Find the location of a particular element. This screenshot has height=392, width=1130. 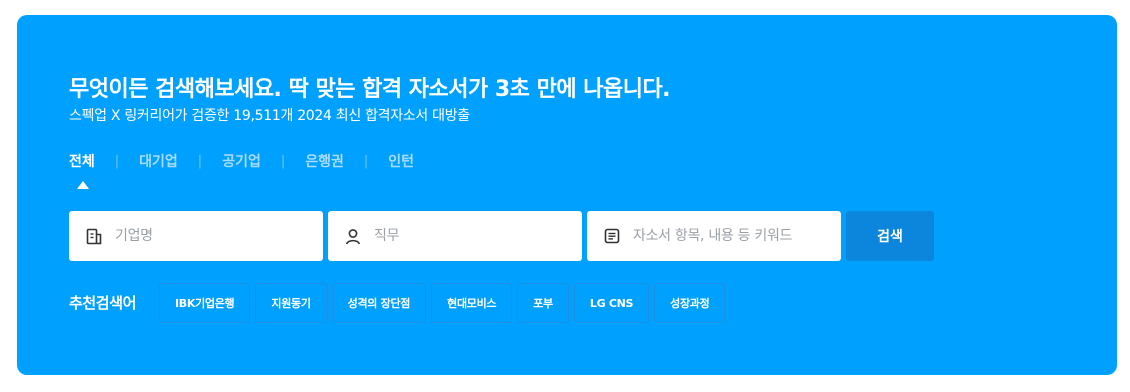

person-icon is located at coordinates (353, 236).